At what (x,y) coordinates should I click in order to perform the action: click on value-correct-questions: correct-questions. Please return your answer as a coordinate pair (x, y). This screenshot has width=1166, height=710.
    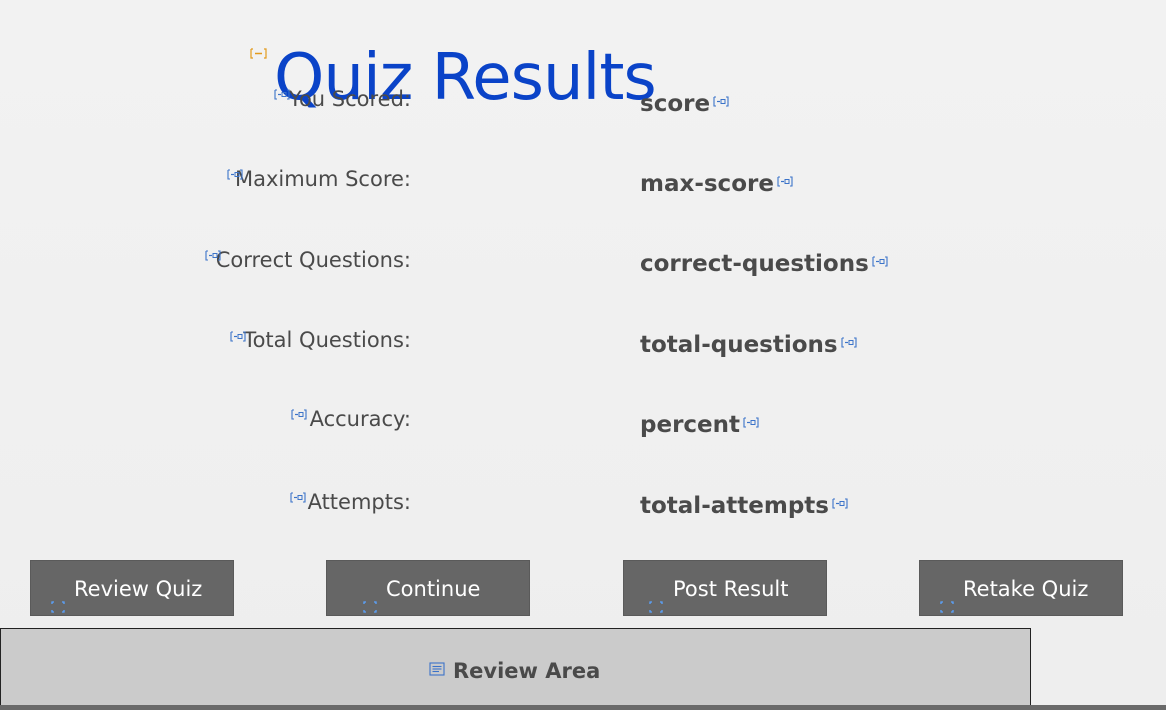
    Looking at the image, I should click on (764, 262).